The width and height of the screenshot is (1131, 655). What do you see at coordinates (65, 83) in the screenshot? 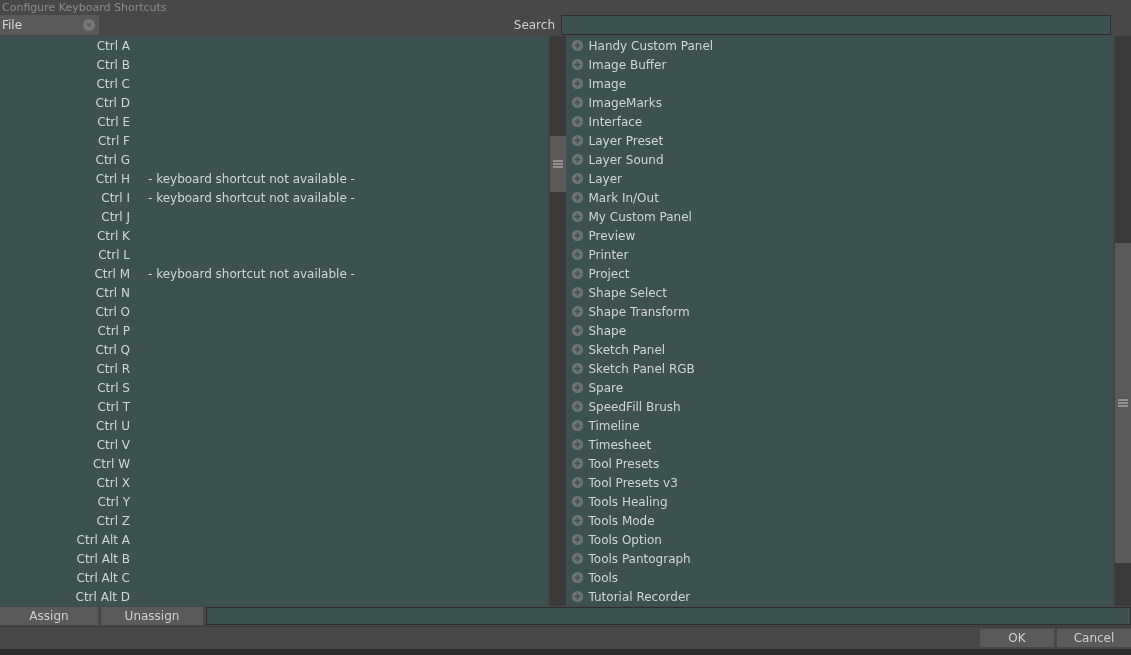
I see `shortcut-key: Ctrl C` at bounding box center [65, 83].